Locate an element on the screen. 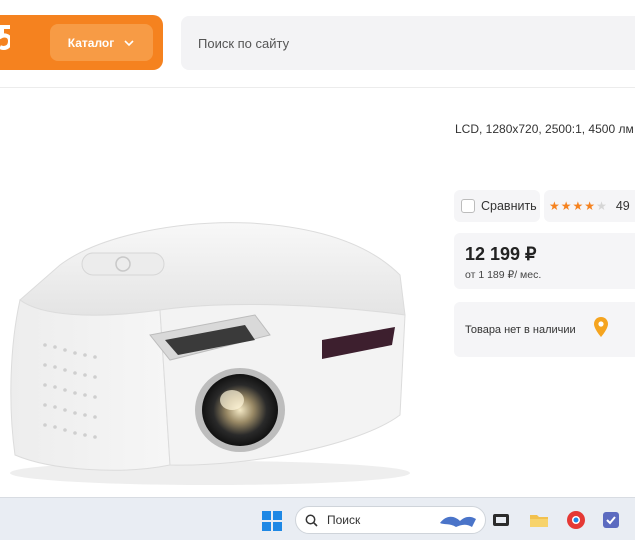  star-empty-icon: ★ is located at coordinates (601, 206).